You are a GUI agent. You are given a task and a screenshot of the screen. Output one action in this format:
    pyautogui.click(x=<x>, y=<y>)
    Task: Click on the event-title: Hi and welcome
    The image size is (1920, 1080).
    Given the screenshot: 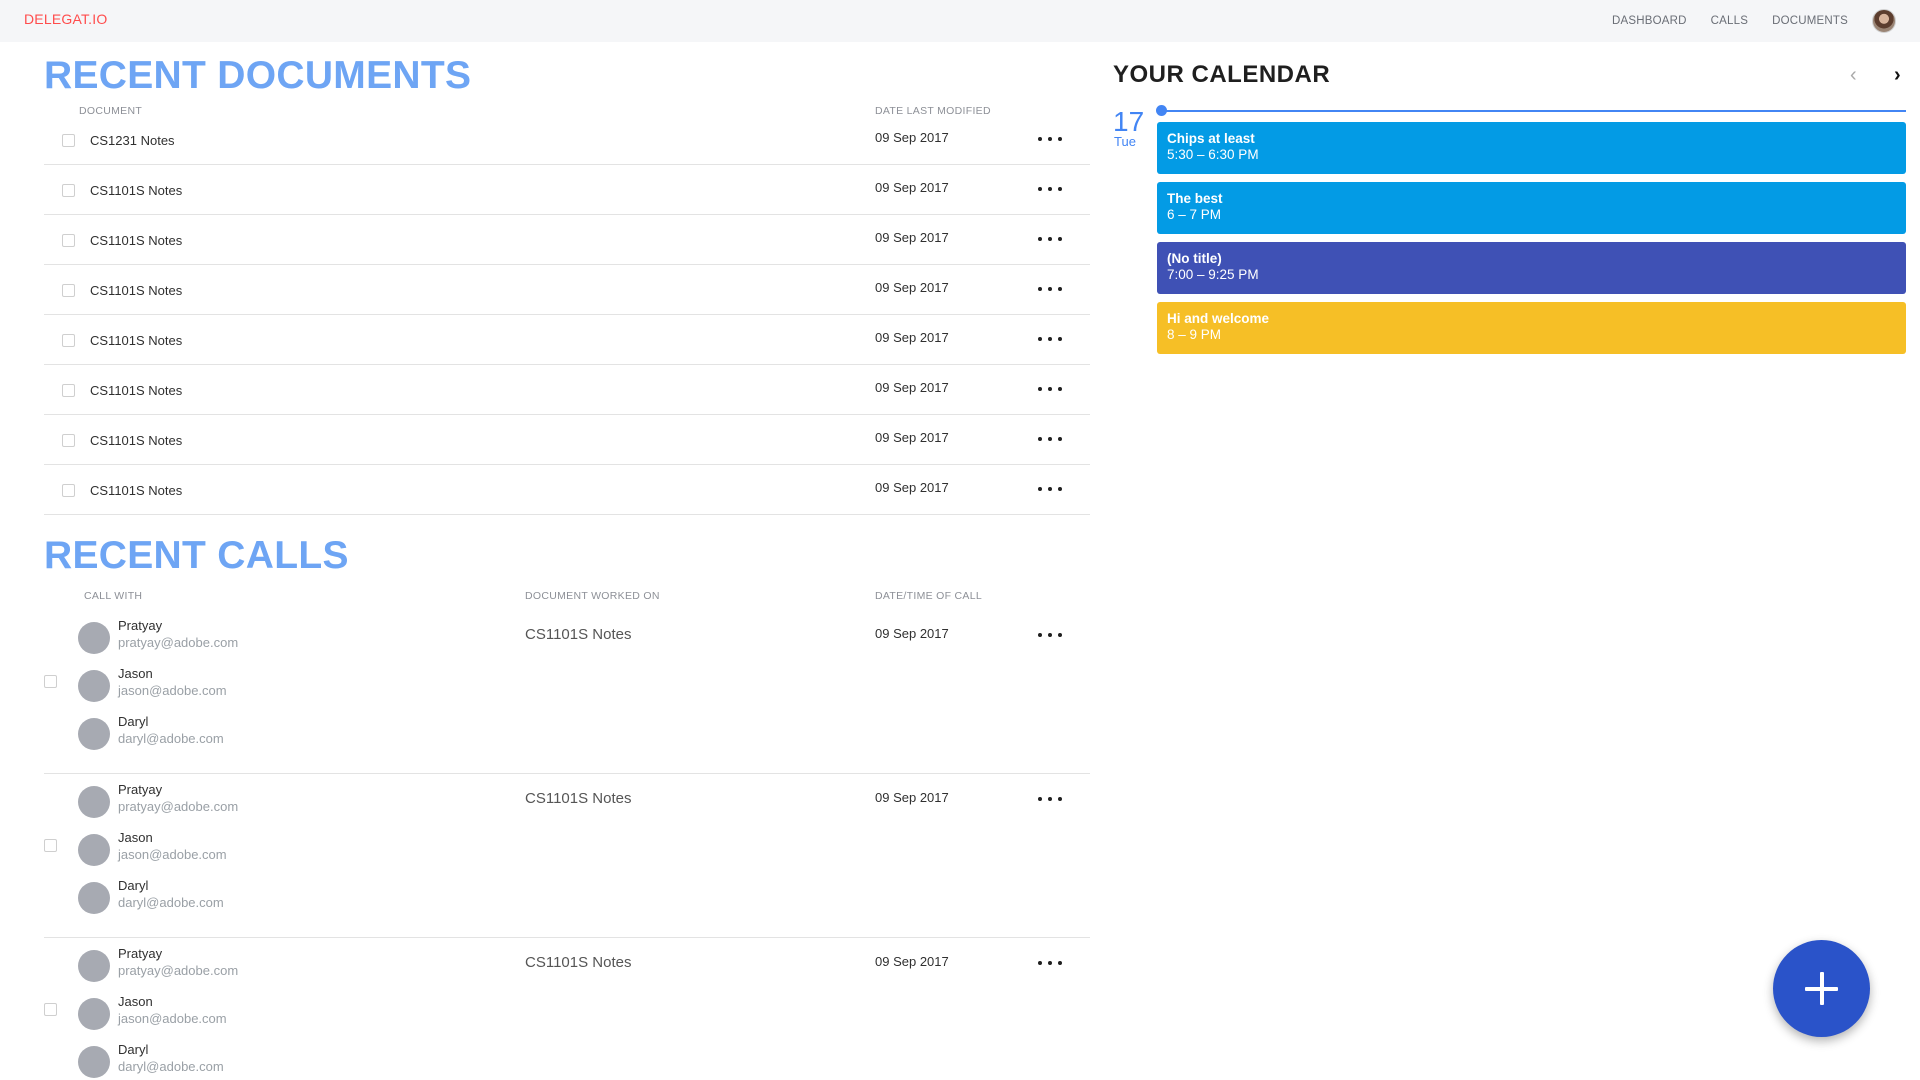 What is the action you would take?
    pyautogui.click(x=1218, y=318)
    